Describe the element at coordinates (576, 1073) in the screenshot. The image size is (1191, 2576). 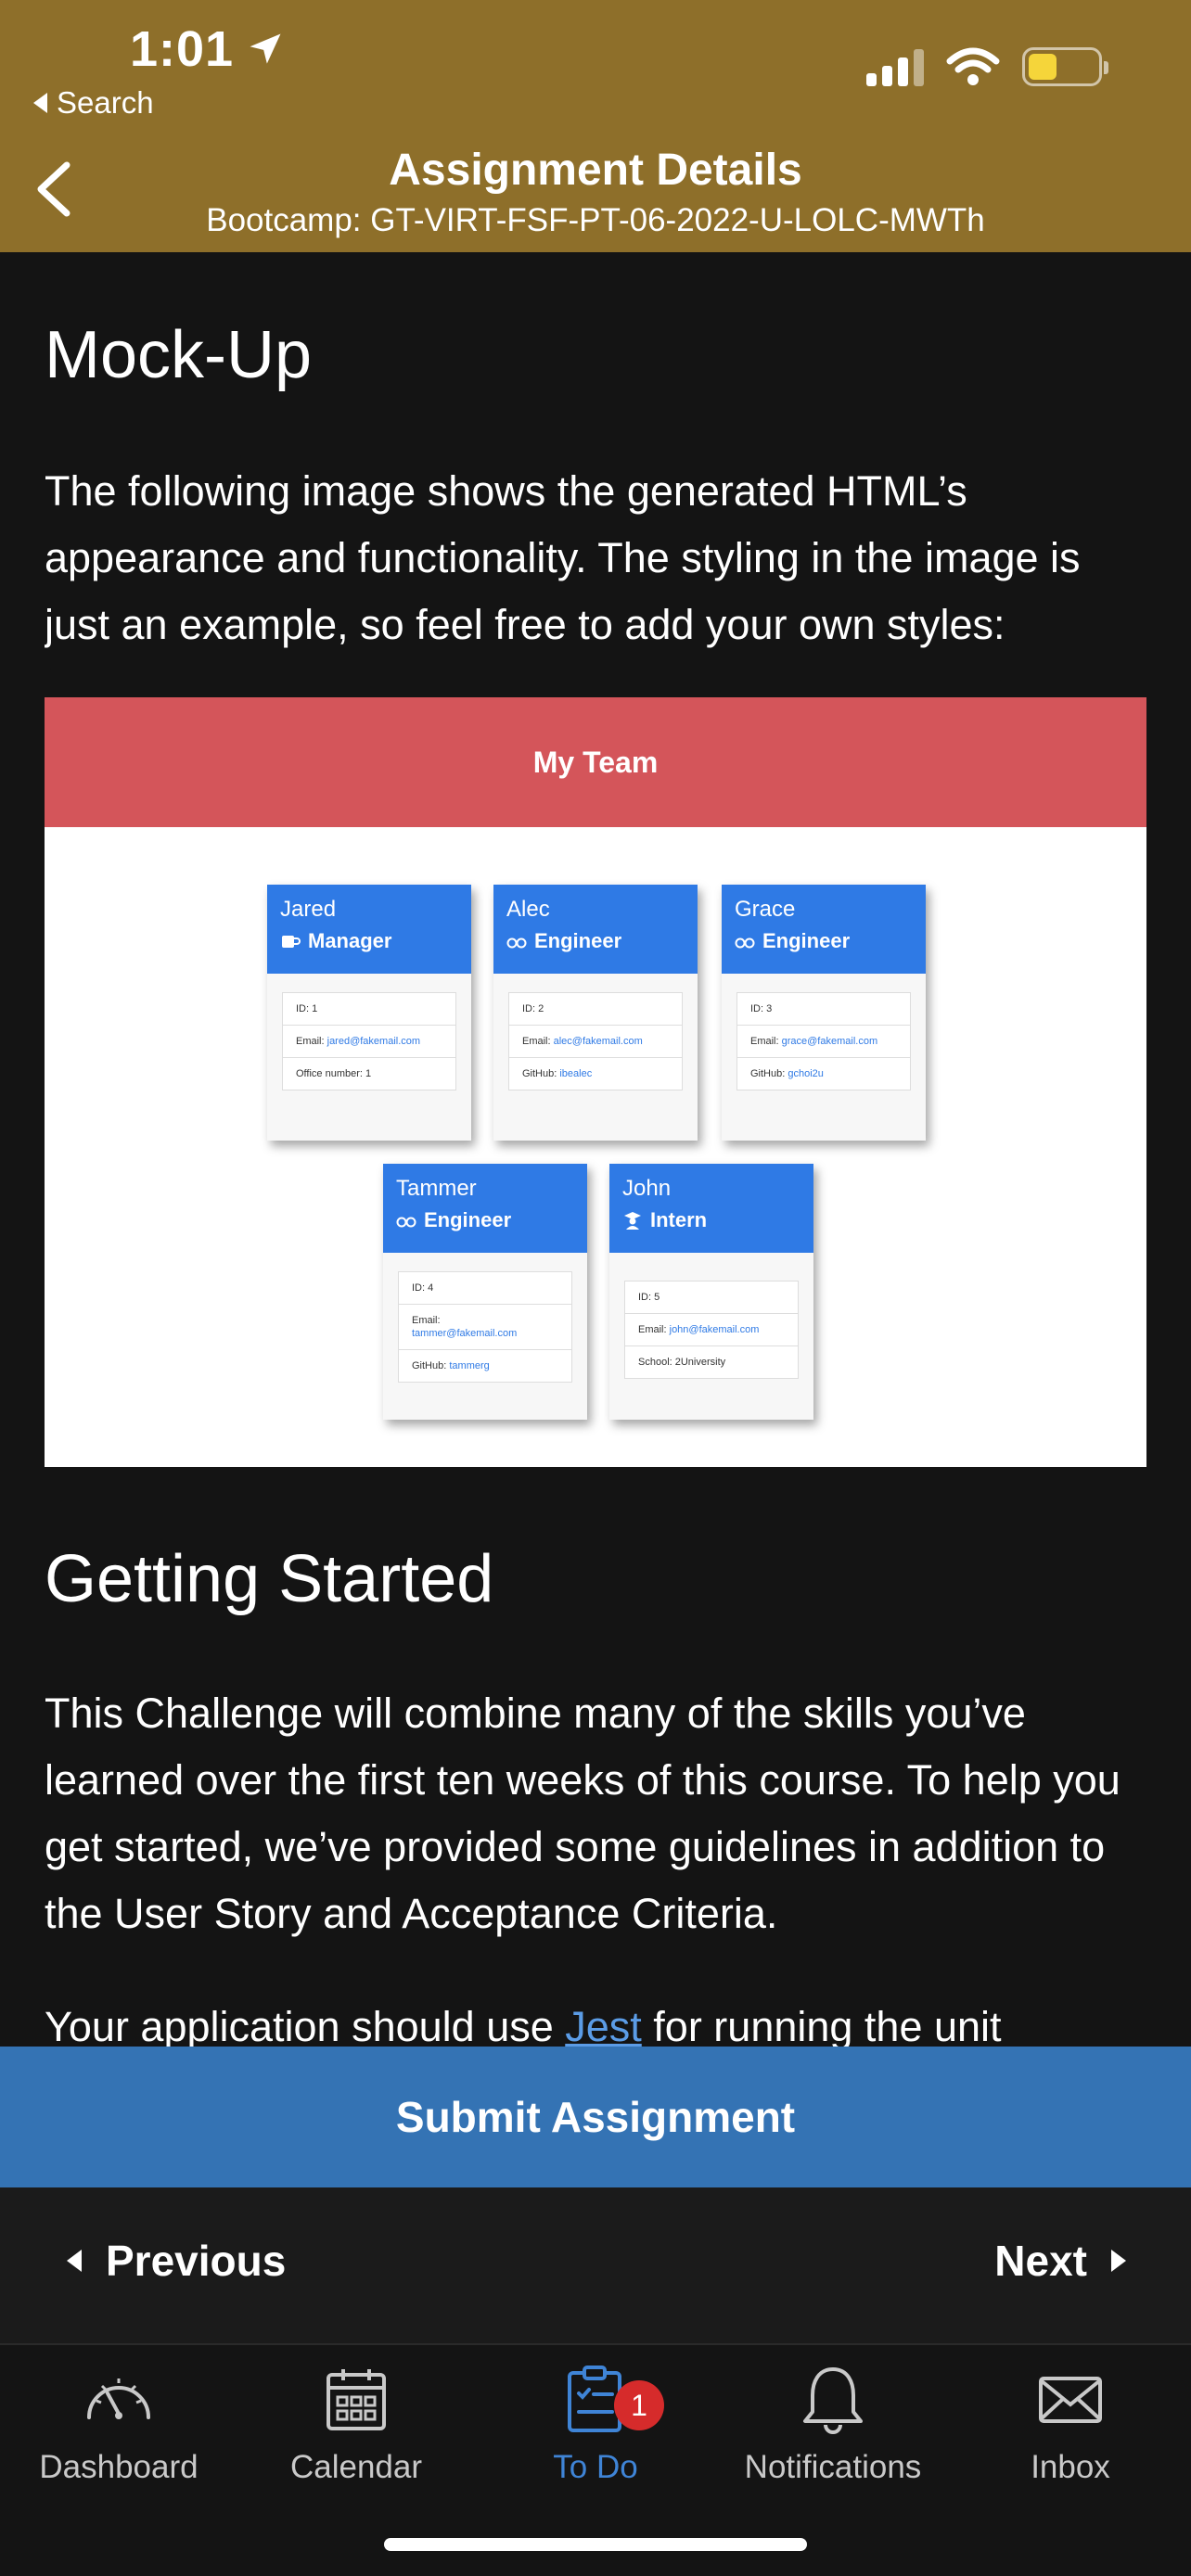
I see `employee-github: ibealec` at that location.